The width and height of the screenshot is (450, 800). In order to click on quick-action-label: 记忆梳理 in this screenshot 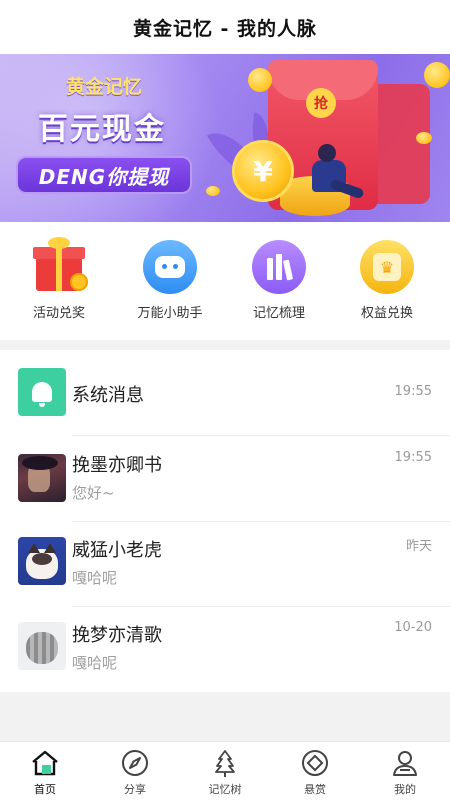, I will do `click(278, 313)`.